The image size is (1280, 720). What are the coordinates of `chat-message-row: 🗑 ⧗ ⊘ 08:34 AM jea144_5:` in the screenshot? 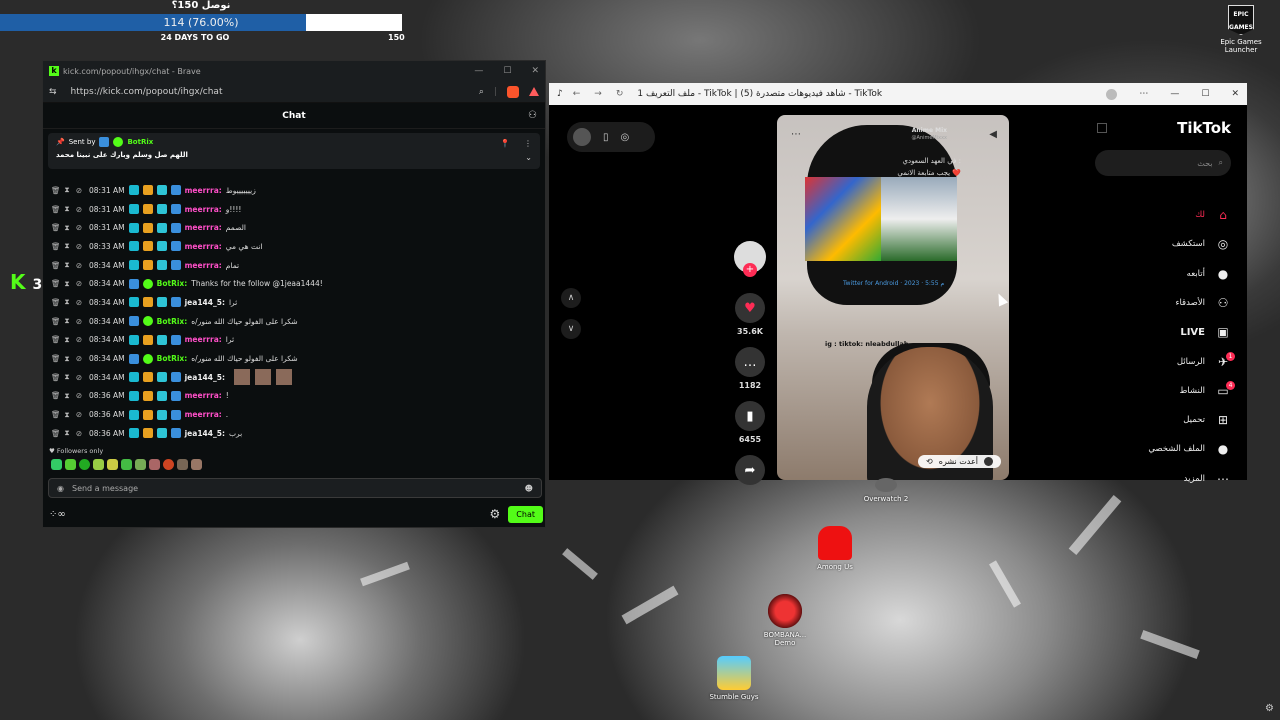 It's located at (296, 377).